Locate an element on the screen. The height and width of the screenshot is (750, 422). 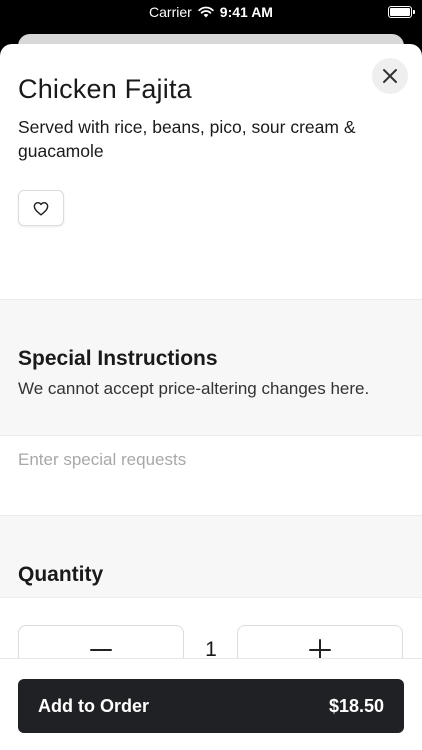
add-to-order-button: Add to Order $18.50 is located at coordinates (211, 706).